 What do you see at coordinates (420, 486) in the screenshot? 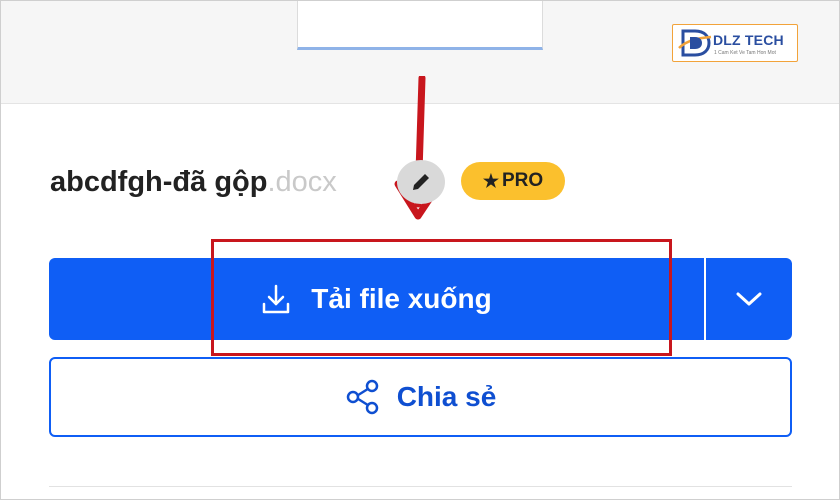
I see `section-divider` at bounding box center [420, 486].